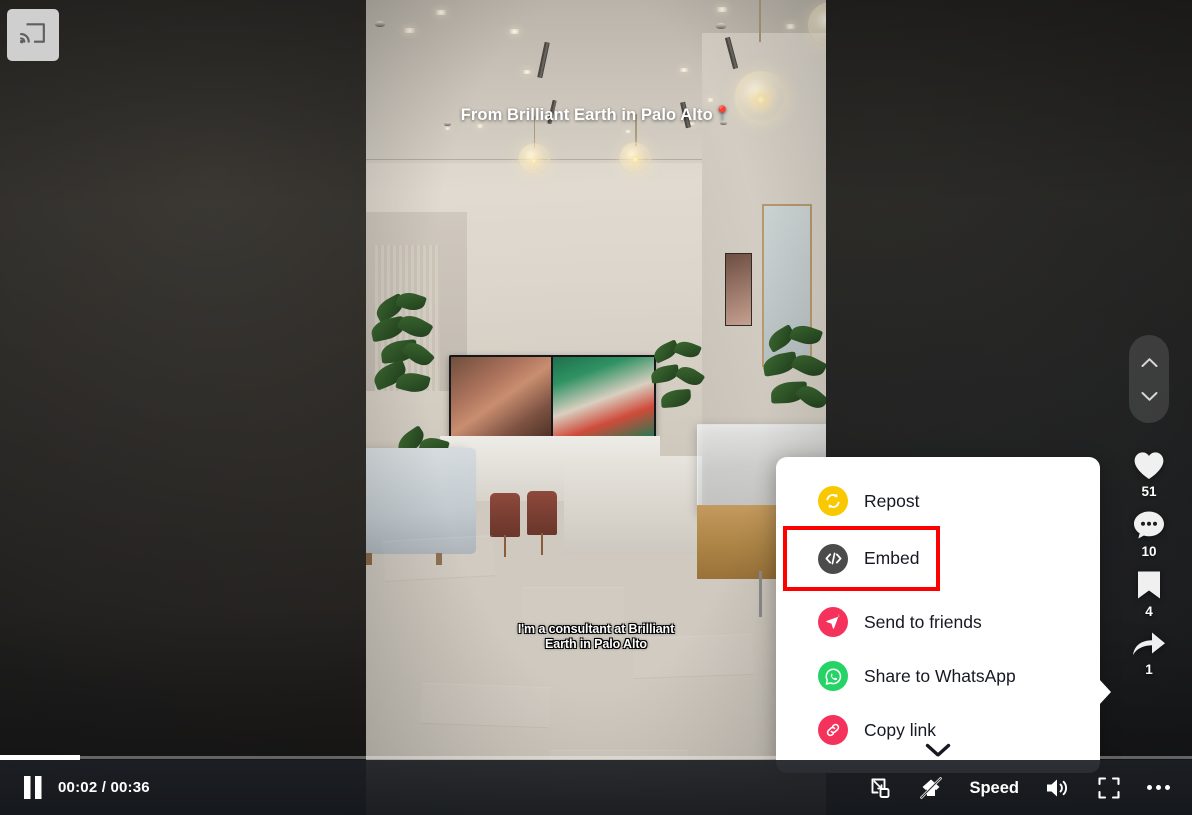  Describe the element at coordinates (596, 644) in the screenshot. I see `caption-bottom-line2: Earth in Palo Alto` at that location.